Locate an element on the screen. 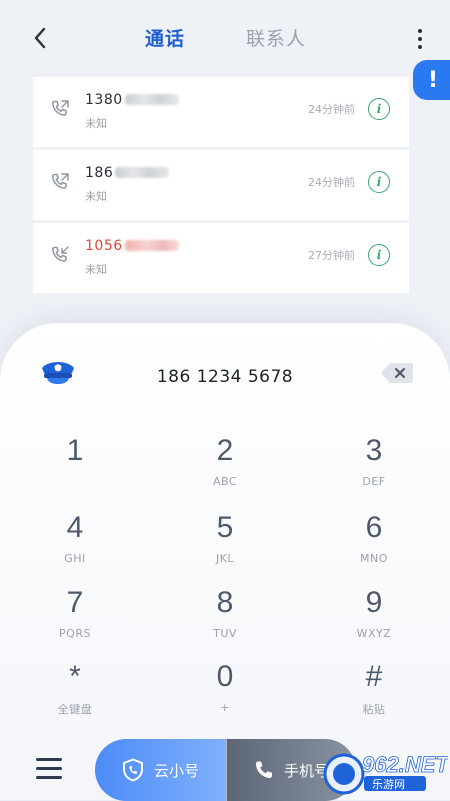 The image size is (450, 801). key-0: 0 + is located at coordinates (225, 693).